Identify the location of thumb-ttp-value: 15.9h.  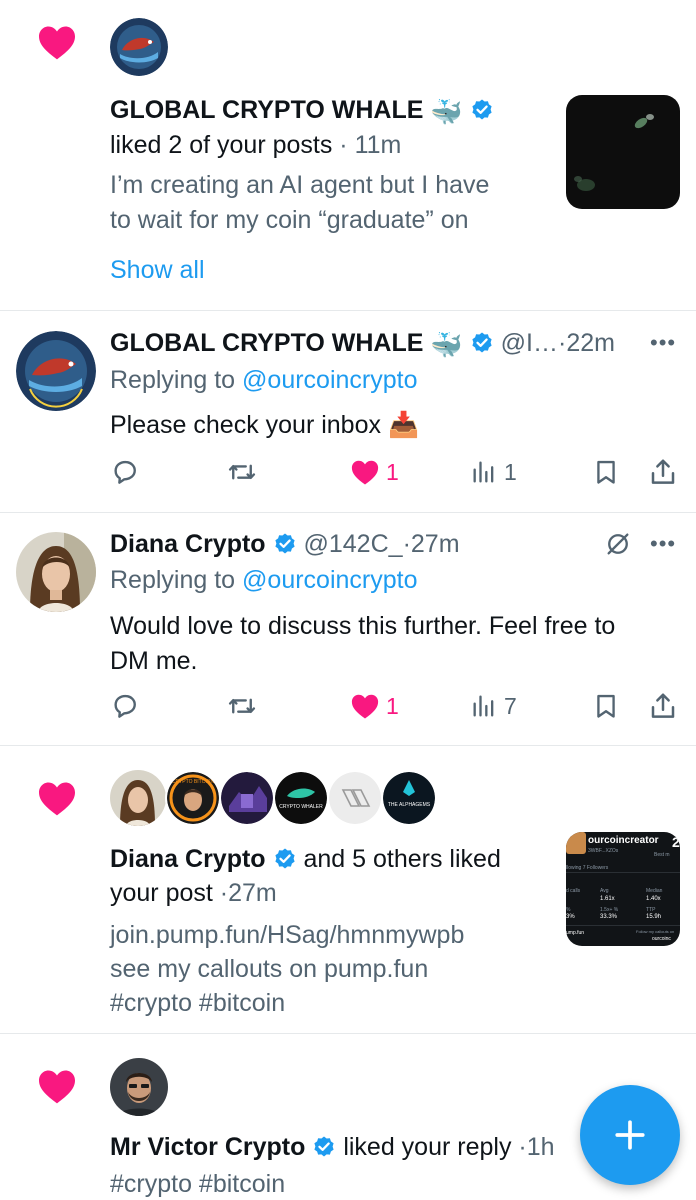
(654, 917).